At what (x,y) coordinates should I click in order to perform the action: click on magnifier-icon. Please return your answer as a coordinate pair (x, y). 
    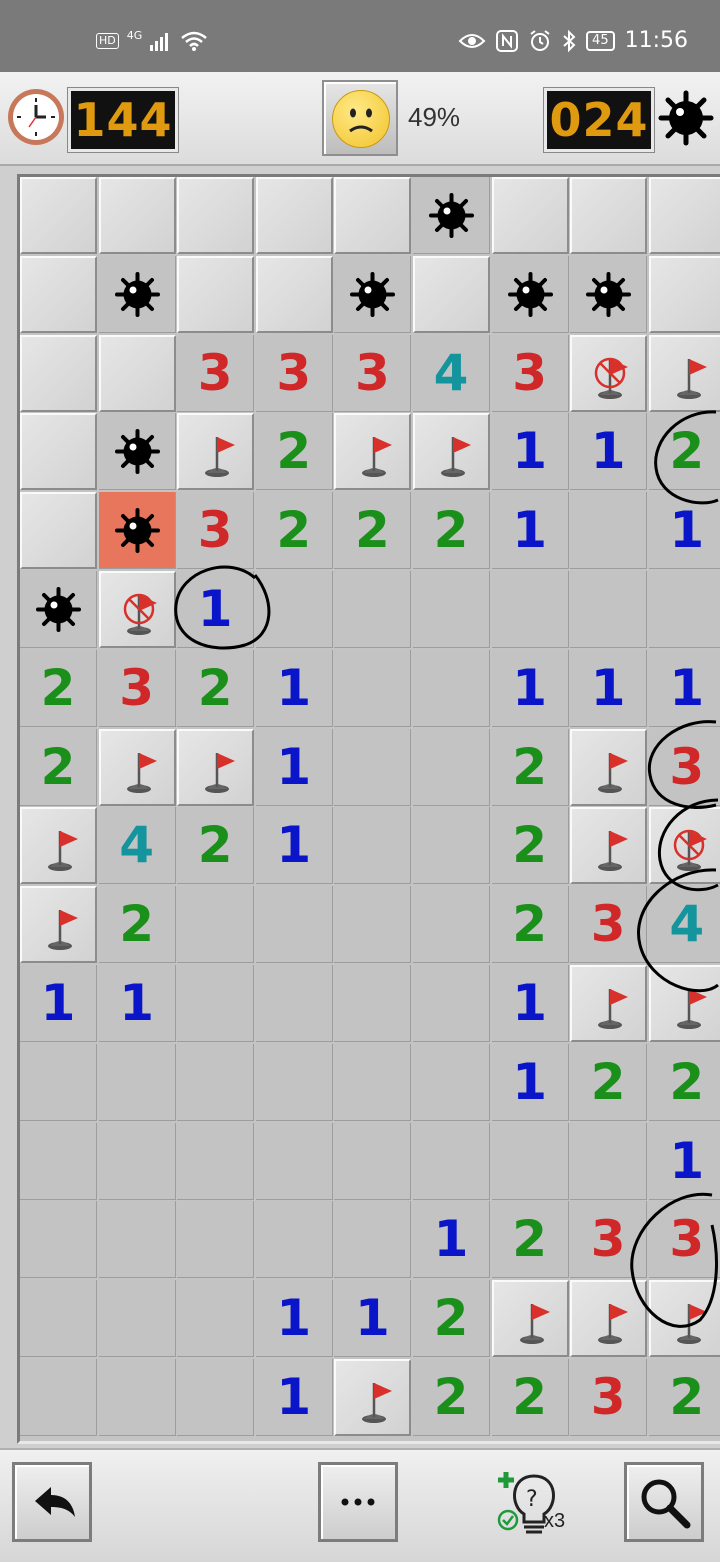
    Looking at the image, I should click on (666, 1504).